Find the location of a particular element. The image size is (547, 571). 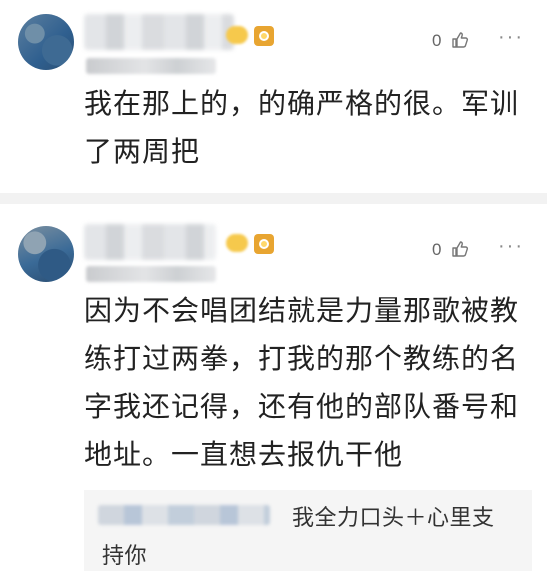

reply-text: 我全力口头＋心里支持你 is located at coordinates (298, 537).